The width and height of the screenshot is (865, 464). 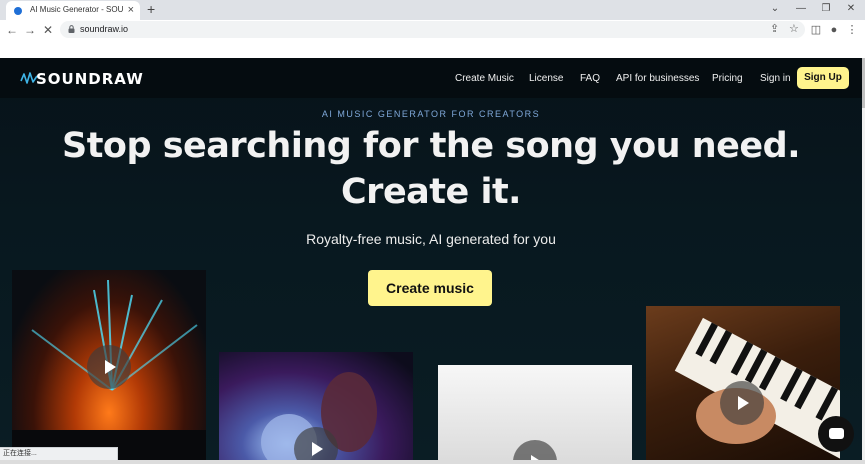 What do you see at coordinates (12, 30) in the screenshot?
I see `back-icon: ←` at bounding box center [12, 30].